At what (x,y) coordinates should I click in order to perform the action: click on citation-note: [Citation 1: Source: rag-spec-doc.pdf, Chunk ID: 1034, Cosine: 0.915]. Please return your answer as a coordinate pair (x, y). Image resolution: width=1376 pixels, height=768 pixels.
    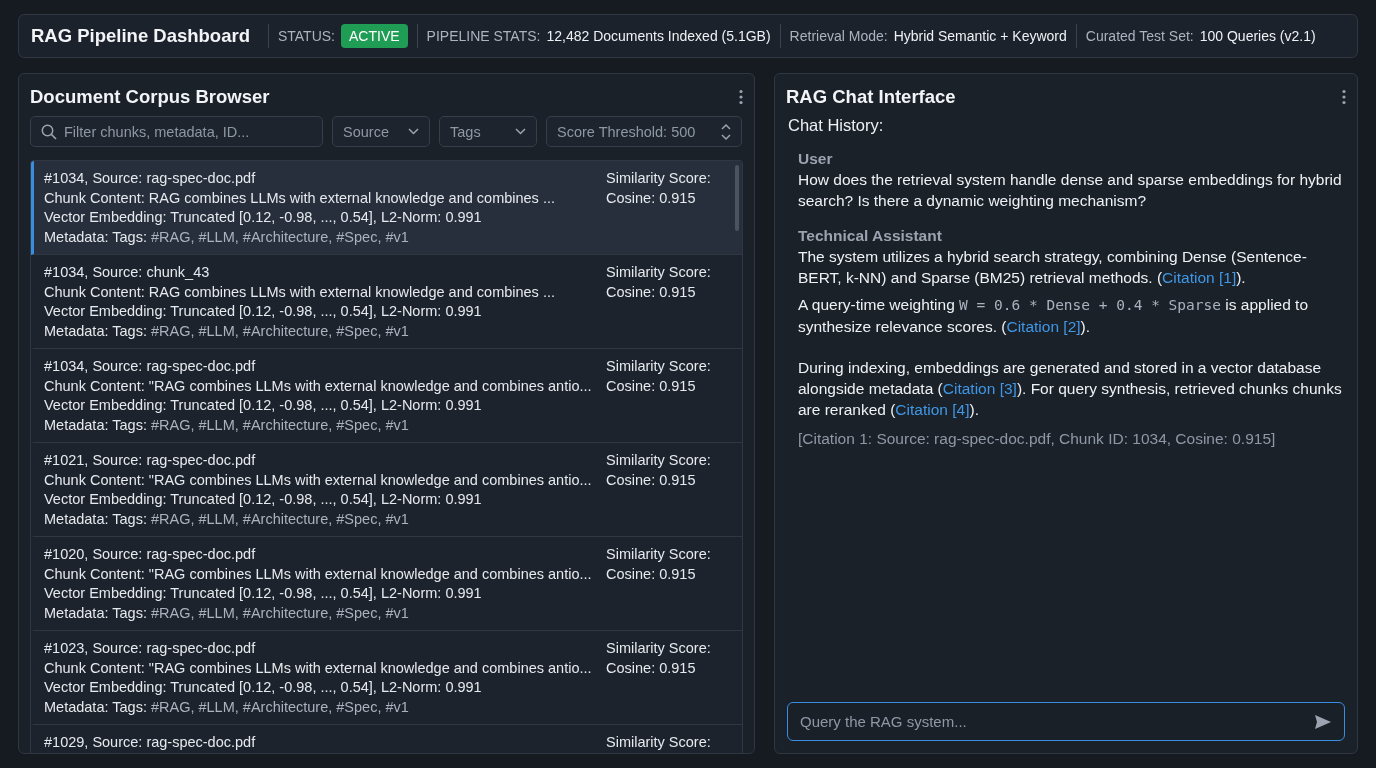
    Looking at the image, I should click on (1037, 439).